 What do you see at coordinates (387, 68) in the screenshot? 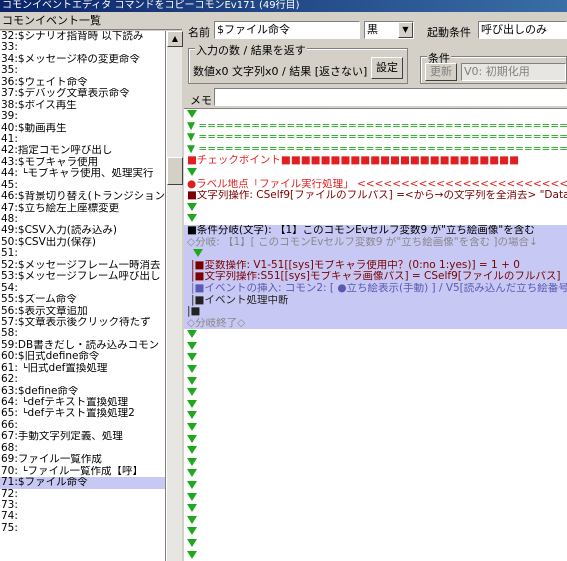
I see `settings-button: 設定` at bounding box center [387, 68].